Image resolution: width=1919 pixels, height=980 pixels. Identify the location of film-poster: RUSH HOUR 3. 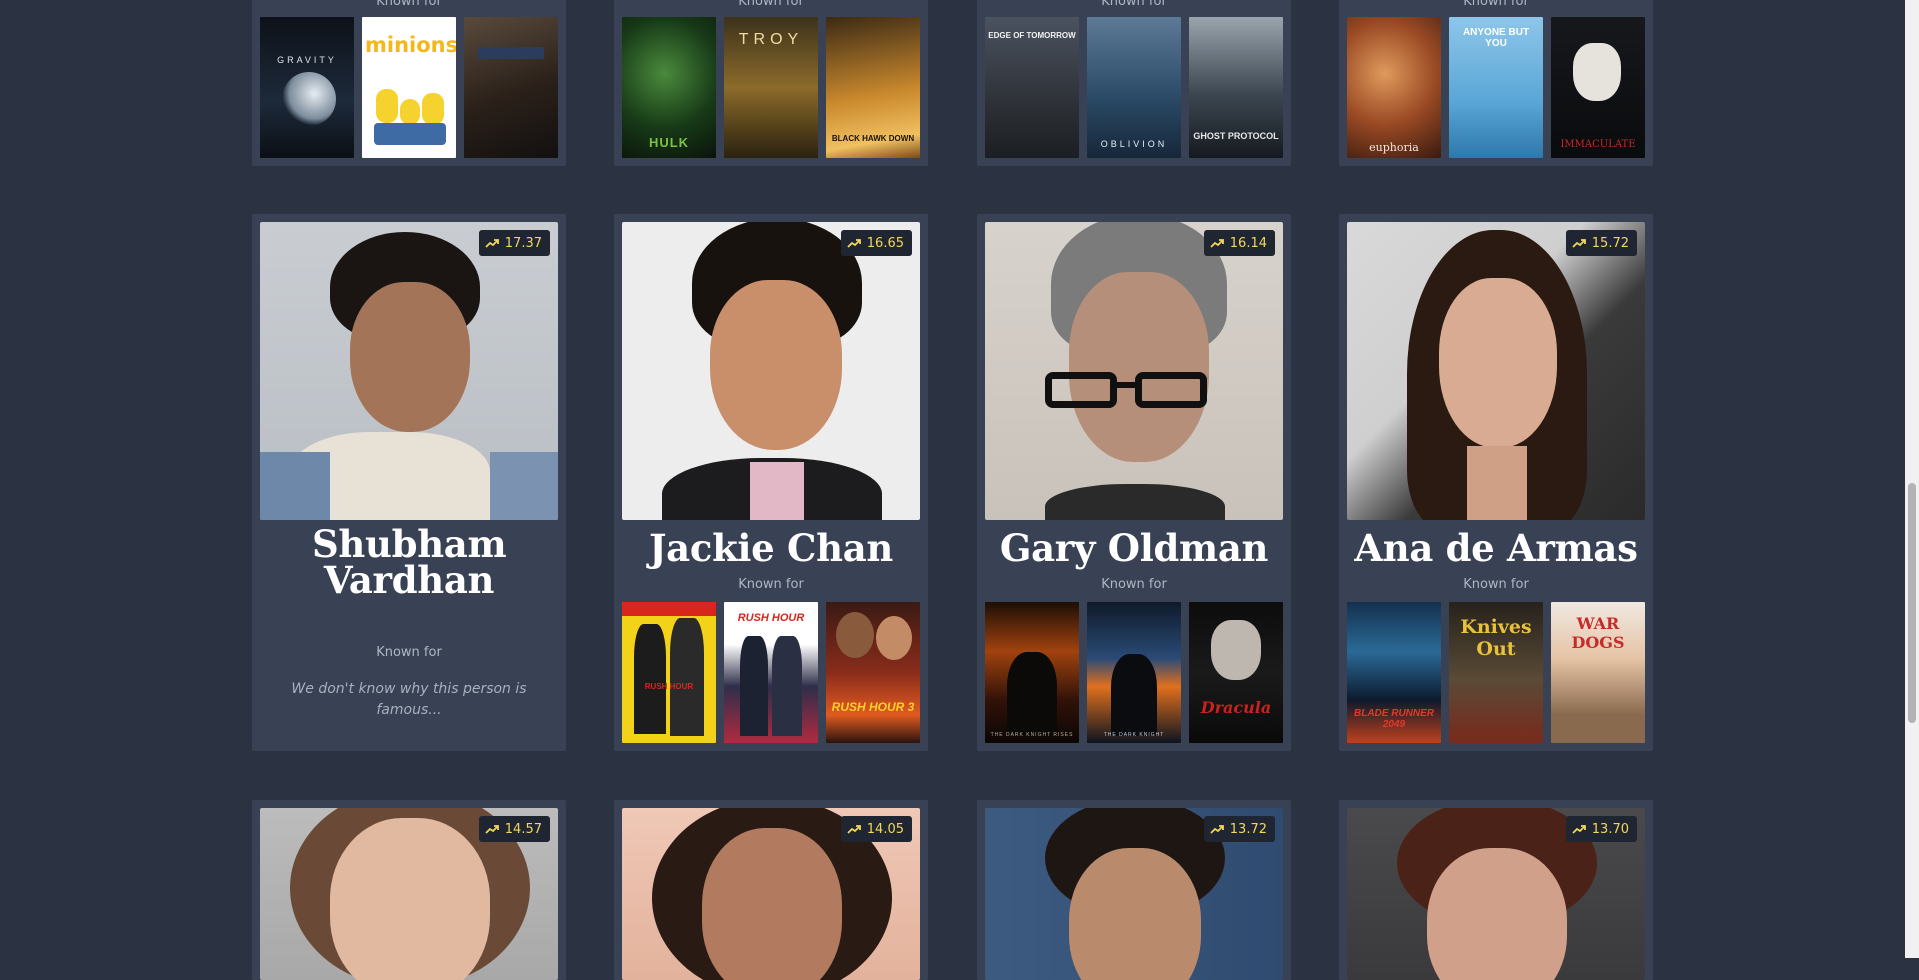
(873, 672).